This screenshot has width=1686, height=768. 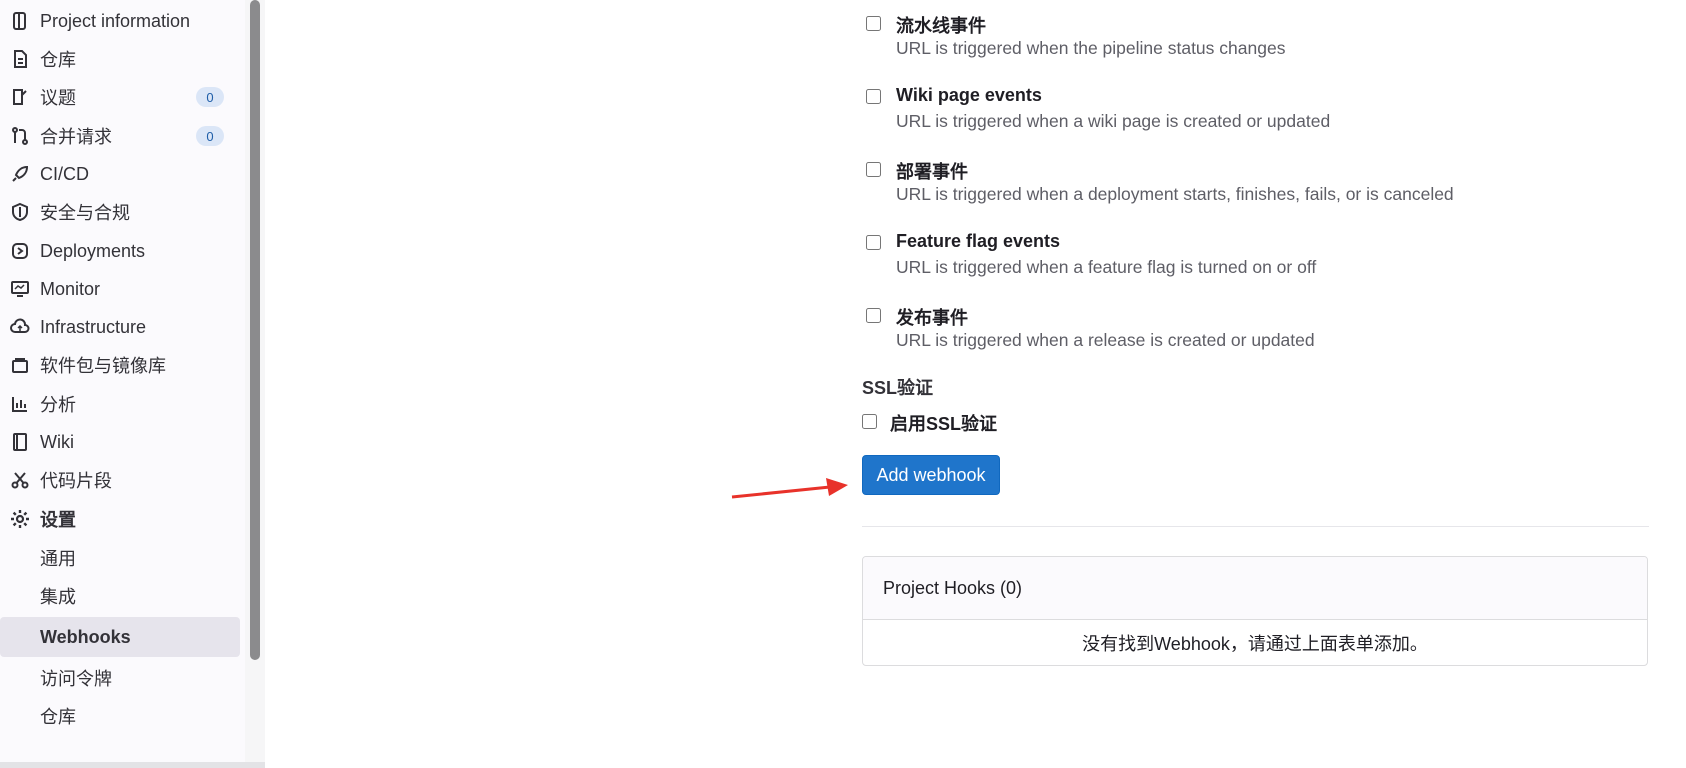 I want to click on monitor-icon, so click(x=20, y=289).